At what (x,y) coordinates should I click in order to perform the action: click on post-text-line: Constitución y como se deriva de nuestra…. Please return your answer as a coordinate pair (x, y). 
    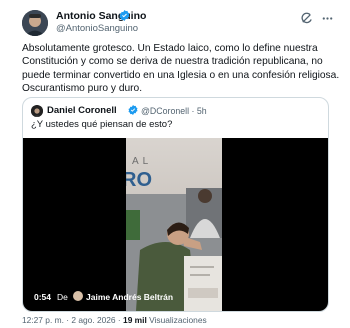
    Looking at the image, I should click on (172, 62).